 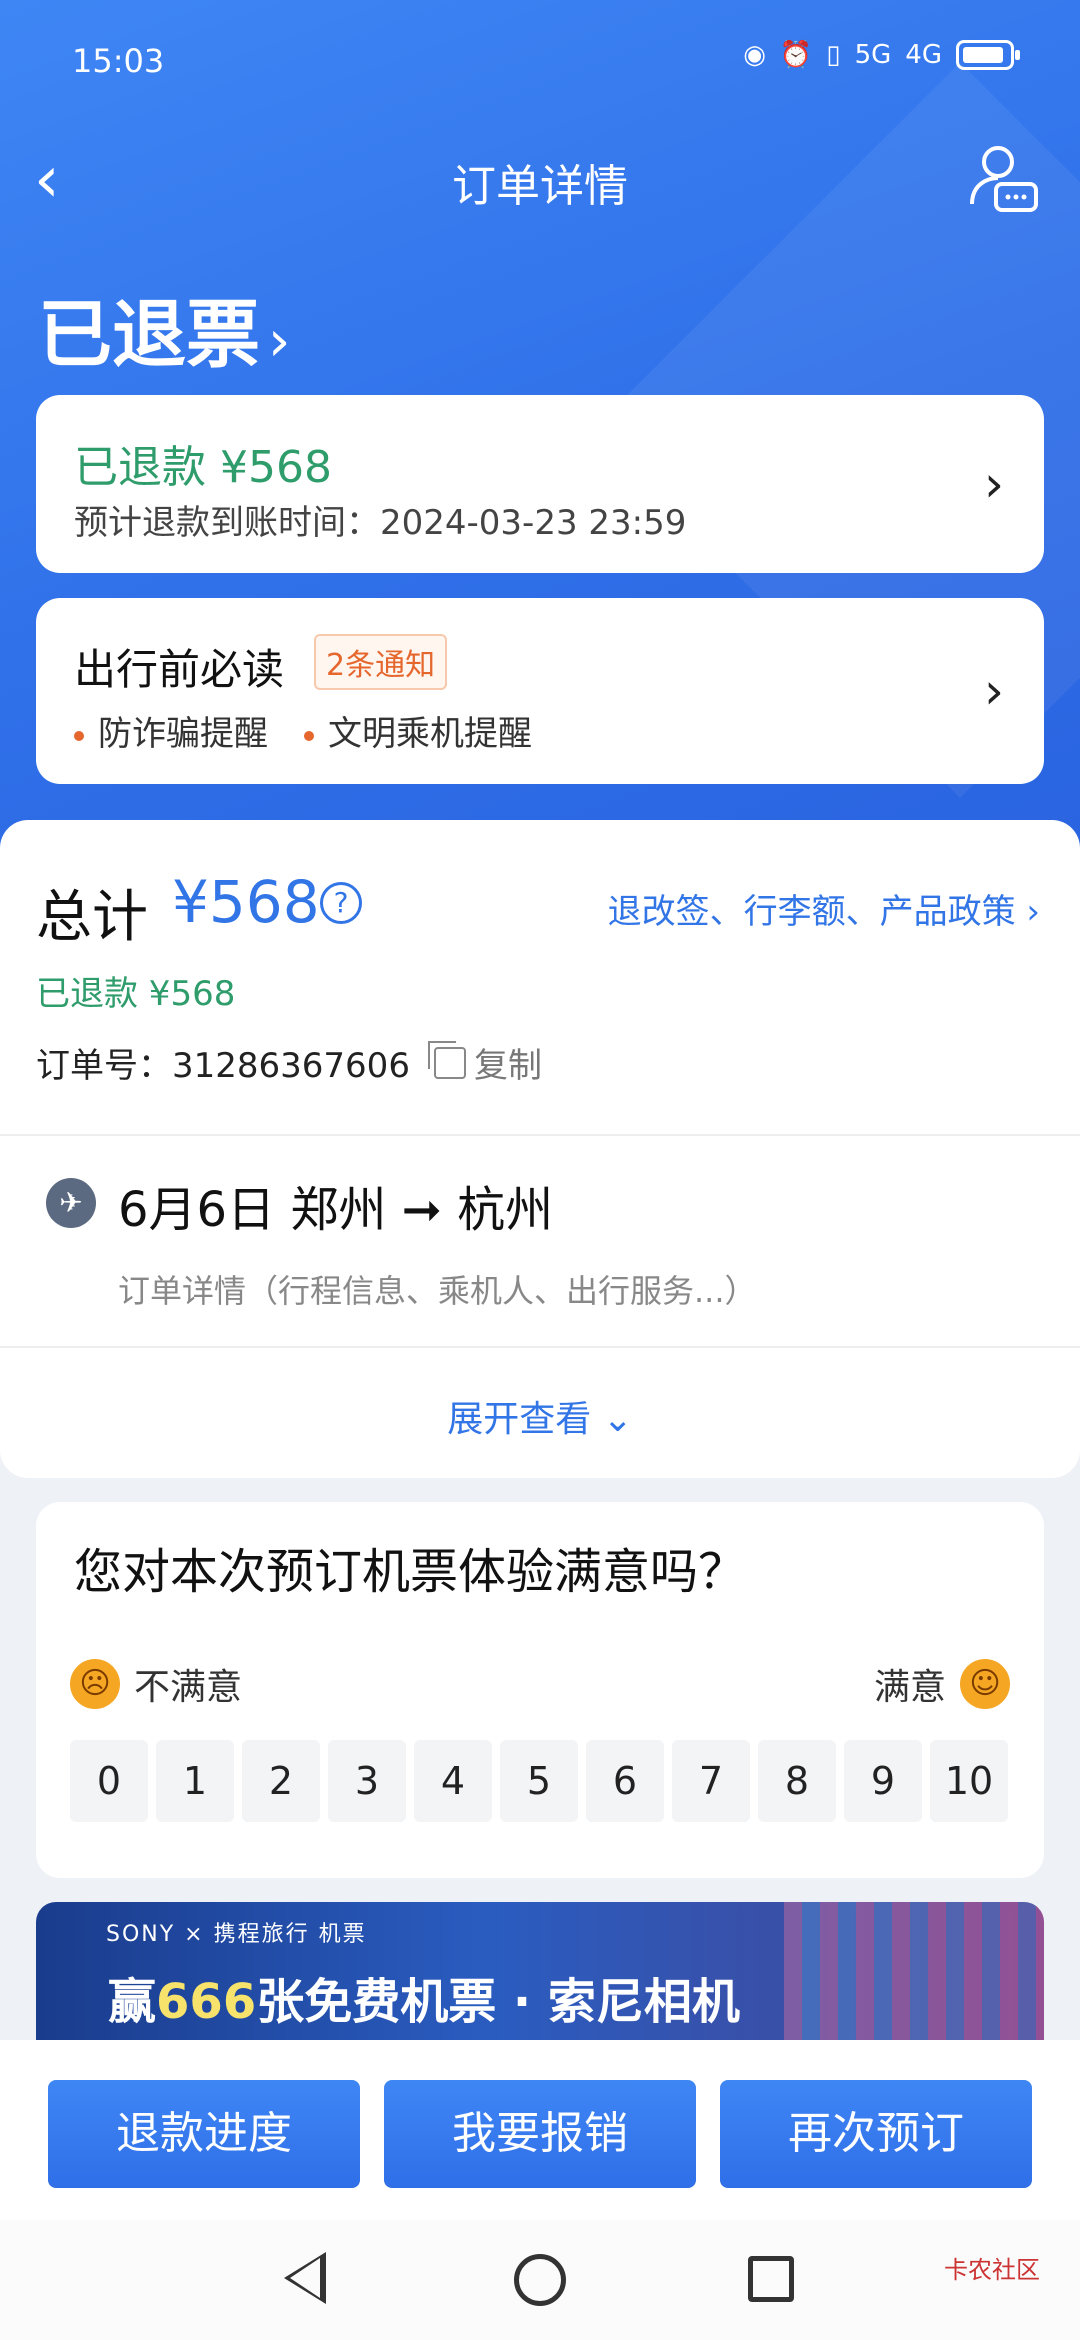 I want to click on promo-banner: SONY × 携程旅行 机票 赢666张免费机票 · 索尼相机, so click(x=540, y=1972).